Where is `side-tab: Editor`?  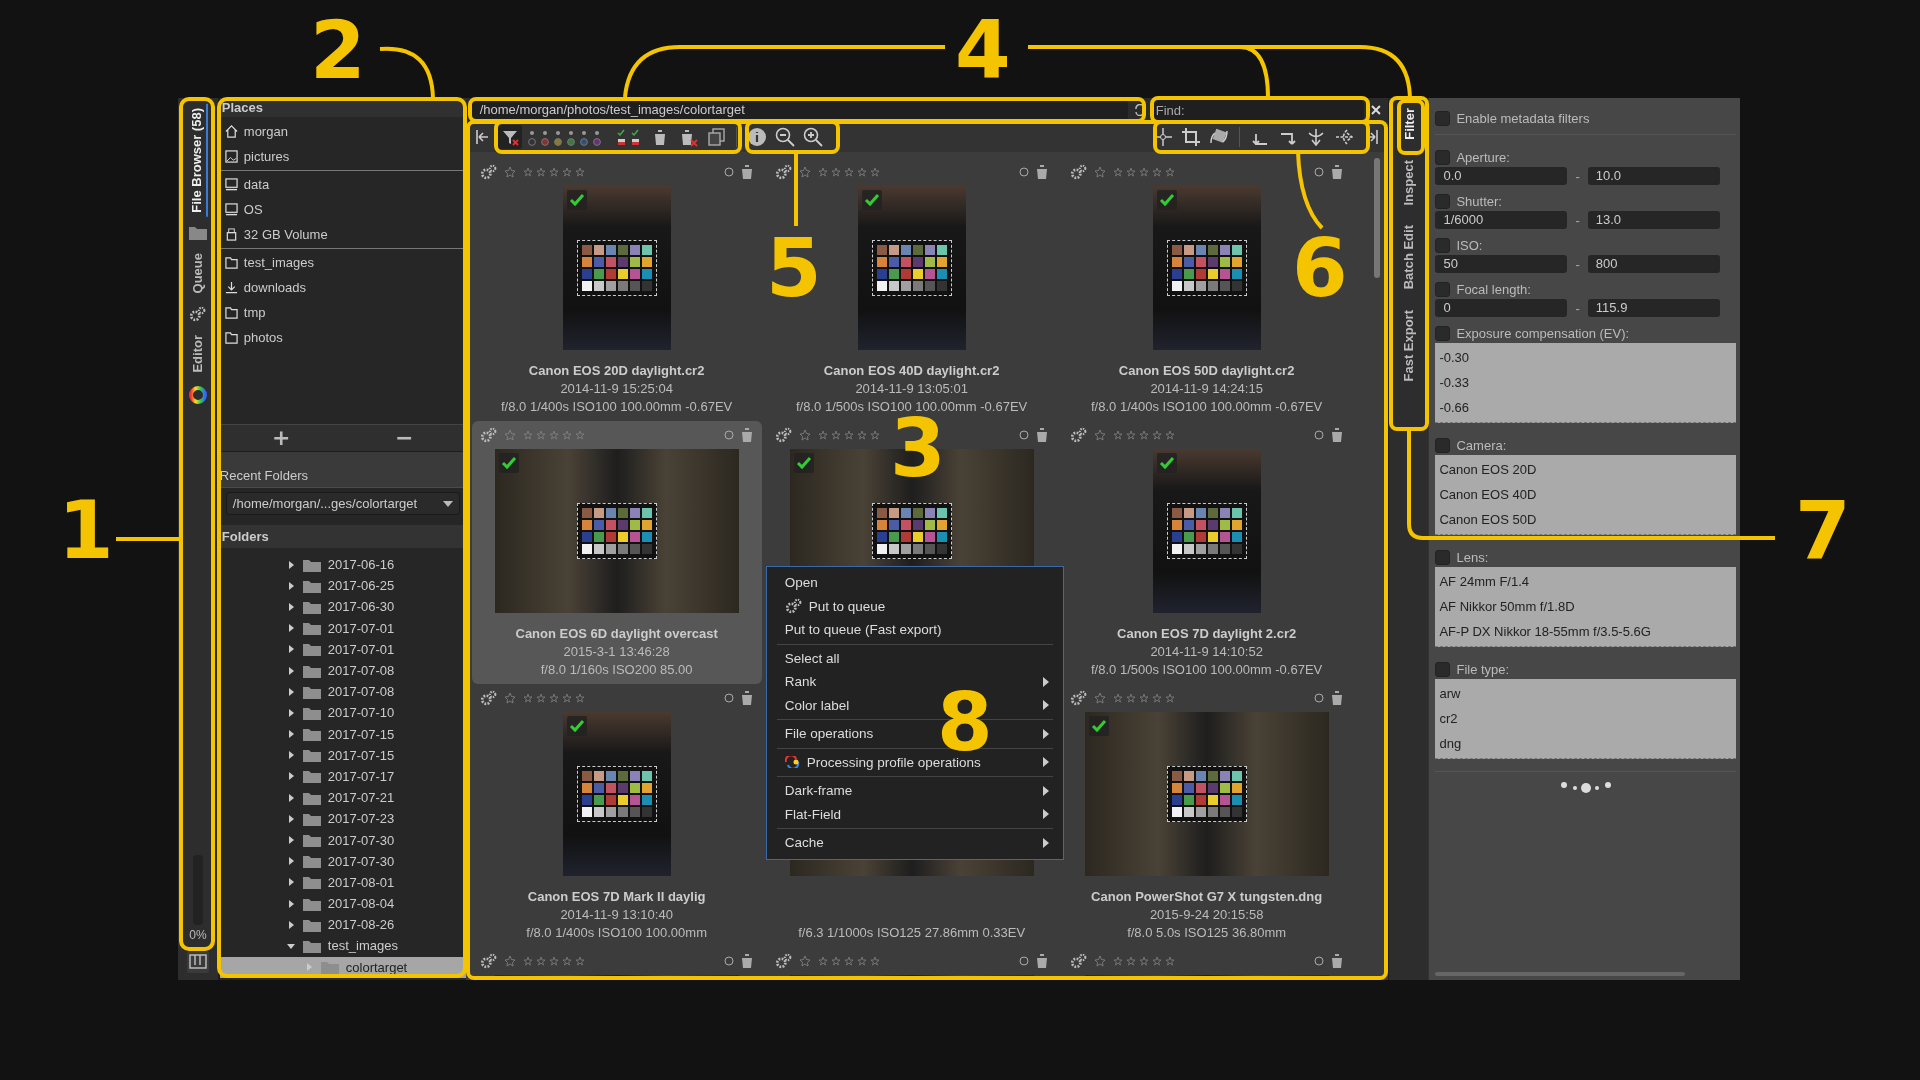
side-tab: Editor is located at coordinates (198, 354).